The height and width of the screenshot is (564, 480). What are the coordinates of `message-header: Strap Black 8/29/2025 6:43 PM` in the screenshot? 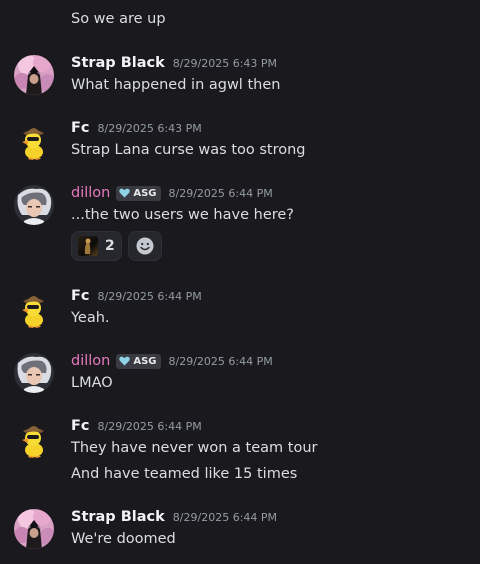 It's located at (174, 63).